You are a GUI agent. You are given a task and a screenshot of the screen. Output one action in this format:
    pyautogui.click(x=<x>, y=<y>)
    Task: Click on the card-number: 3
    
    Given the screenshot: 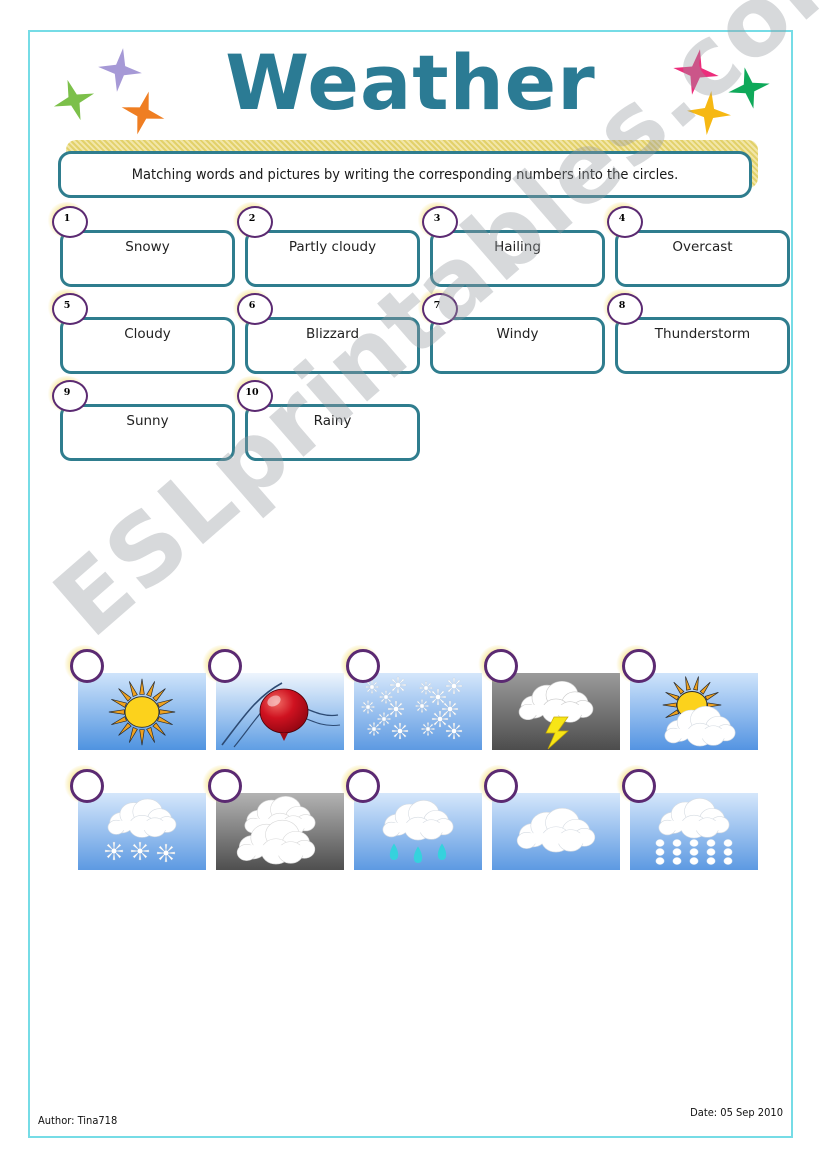 What is the action you would take?
    pyautogui.click(x=437, y=218)
    